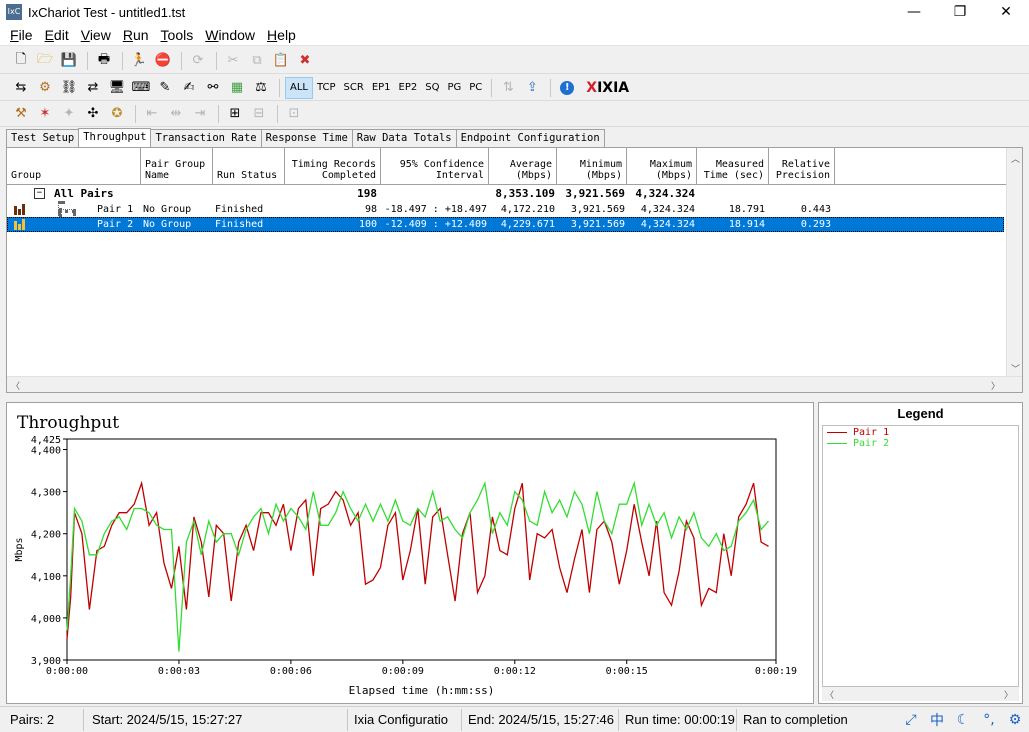  Describe the element at coordinates (326, 88) in the screenshot. I see `view-tcp-button: TCP` at that location.